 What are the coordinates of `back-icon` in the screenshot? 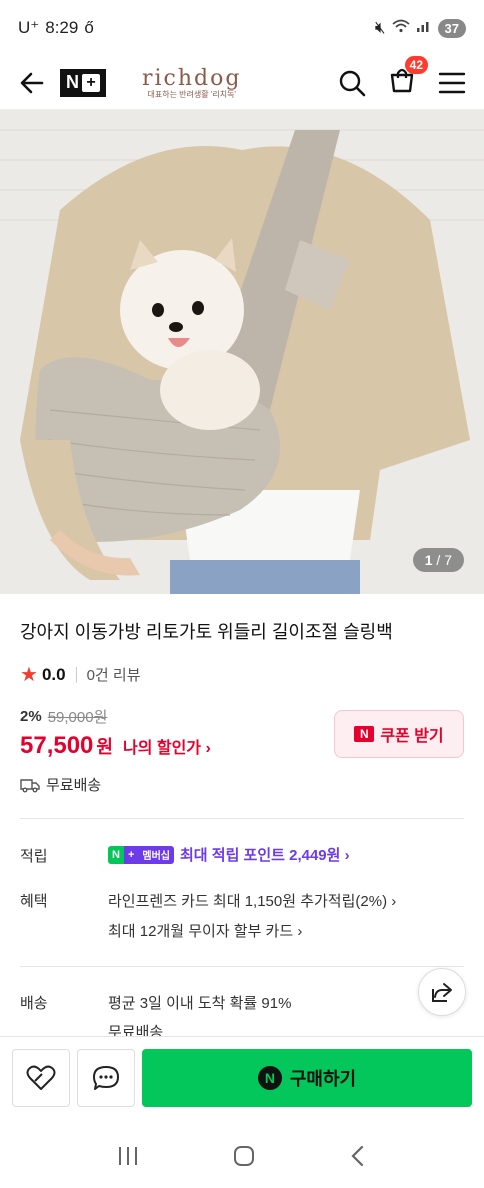 It's located at (358, 1156).